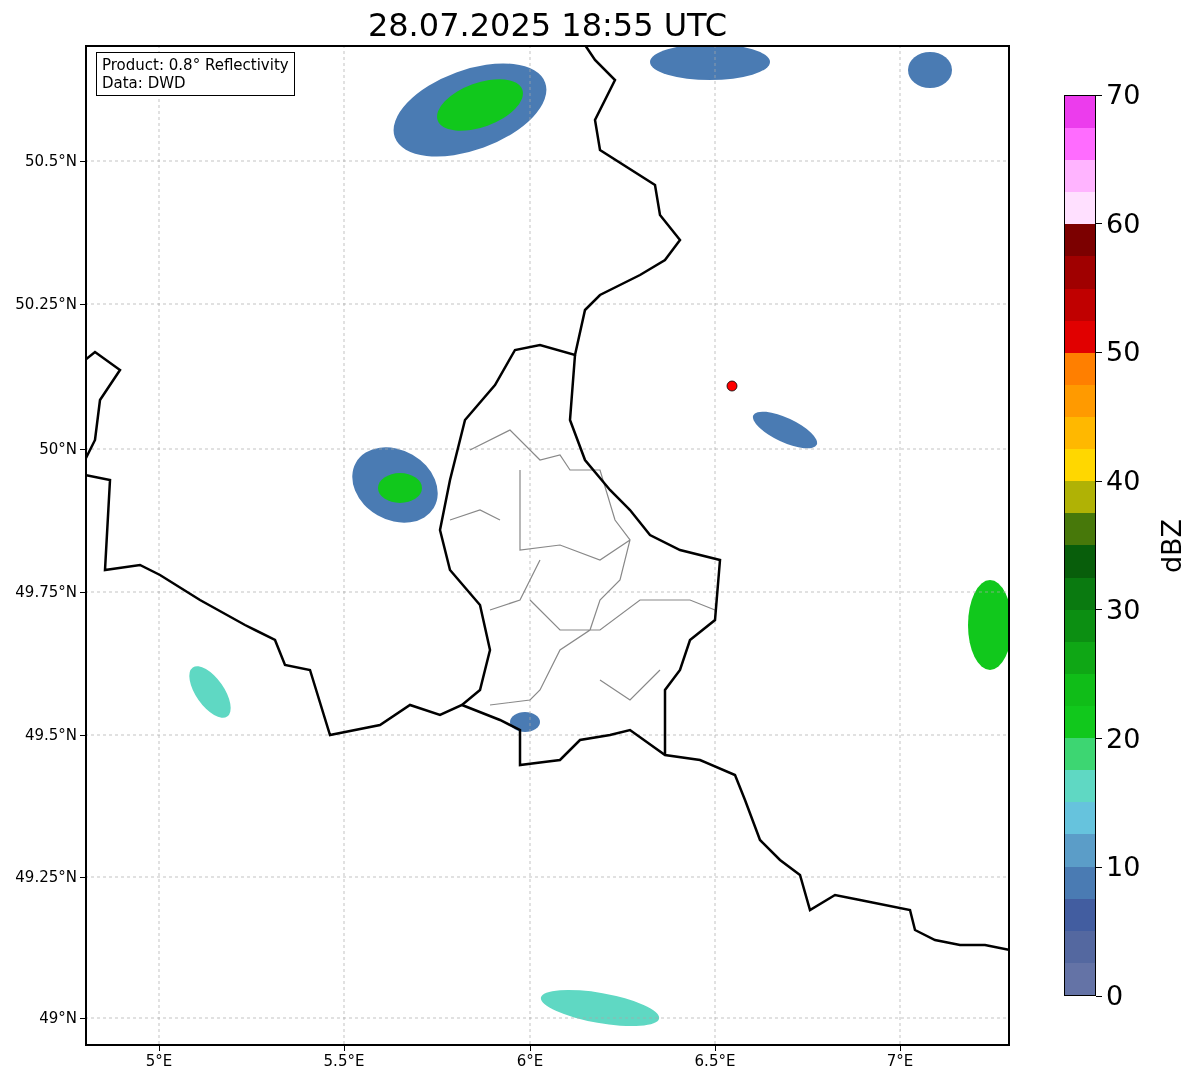 The height and width of the screenshot is (1081, 1202). What do you see at coordinates (1123, 95) in the screenshot?
I see `scale-value: 70` at bounding box center [1123, 95].